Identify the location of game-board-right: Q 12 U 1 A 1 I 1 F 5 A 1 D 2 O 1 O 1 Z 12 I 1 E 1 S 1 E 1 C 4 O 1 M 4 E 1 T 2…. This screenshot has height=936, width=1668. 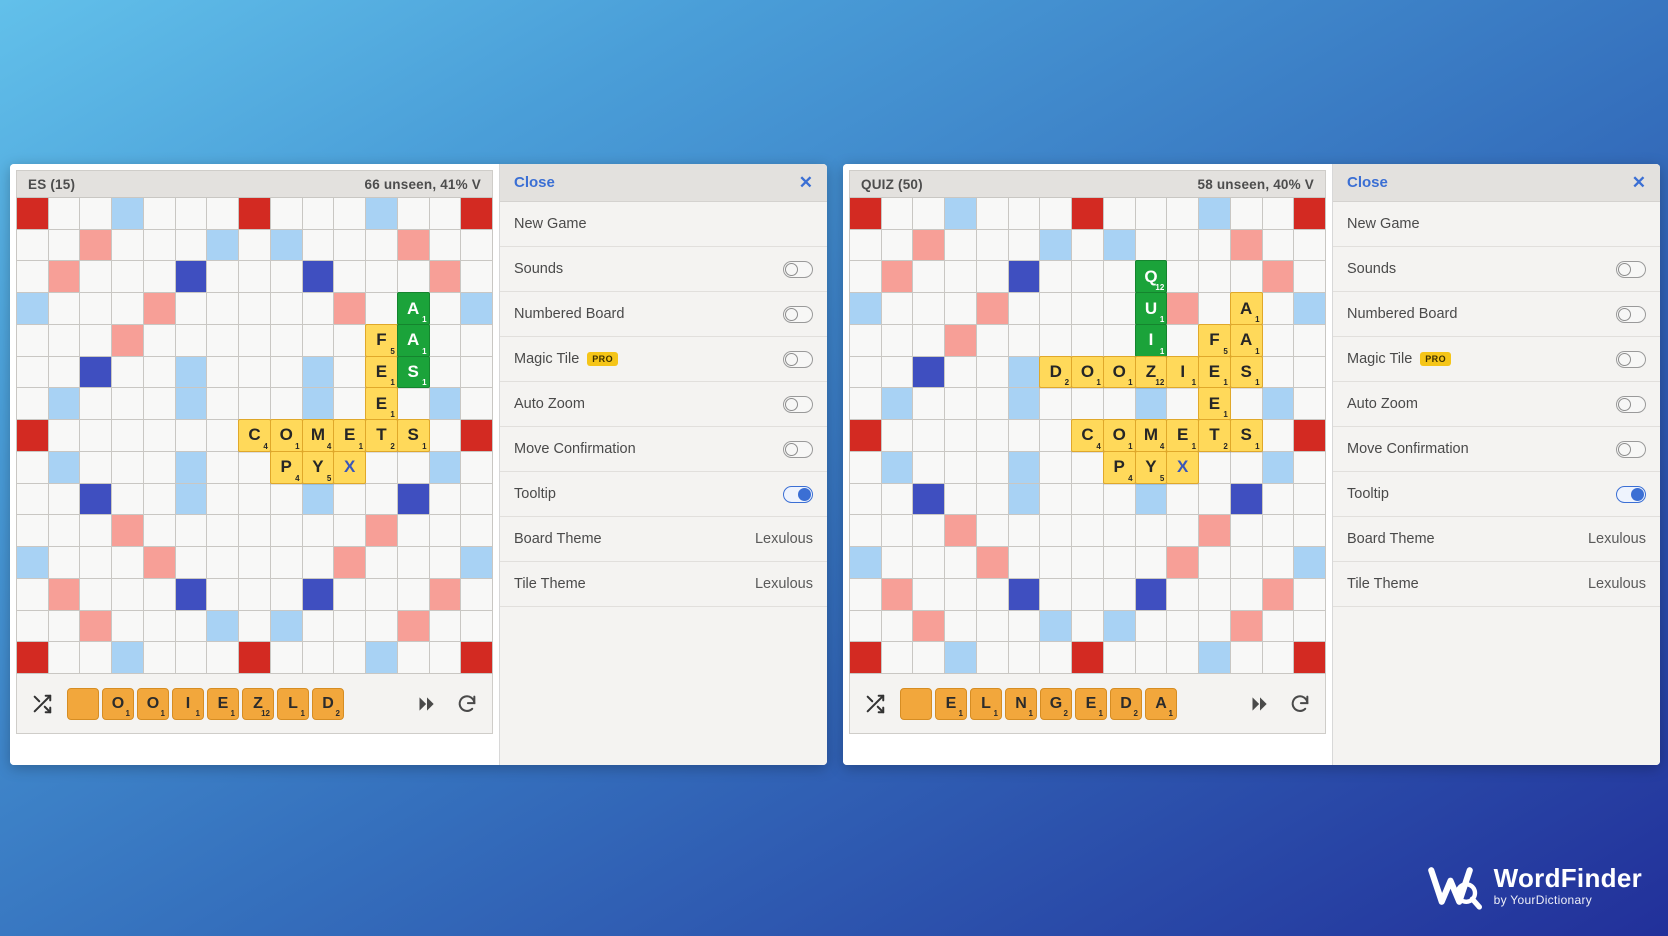
(1087, 435).